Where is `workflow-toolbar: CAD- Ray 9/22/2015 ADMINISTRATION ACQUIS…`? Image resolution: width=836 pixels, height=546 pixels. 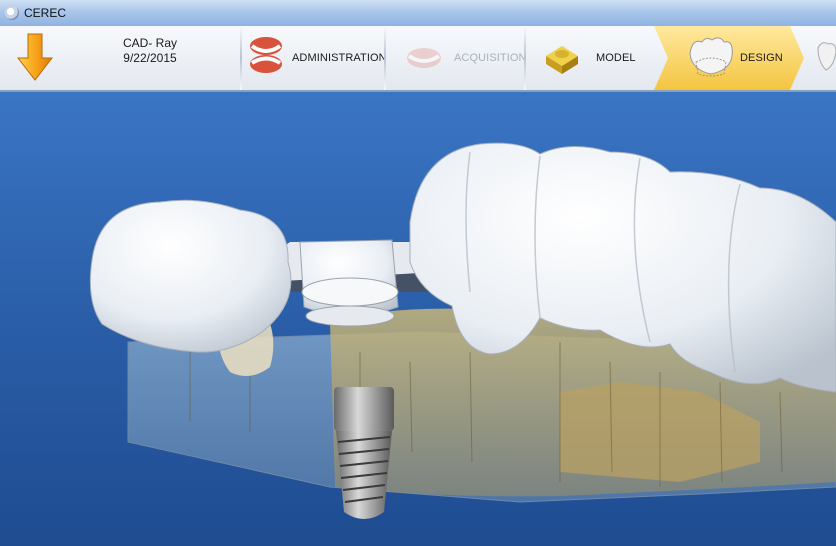
workflow-toolbar: CAD- Ray 9/22/2015 ADMINISTRATION ACQUIS… is located at coordinates (418, 59).